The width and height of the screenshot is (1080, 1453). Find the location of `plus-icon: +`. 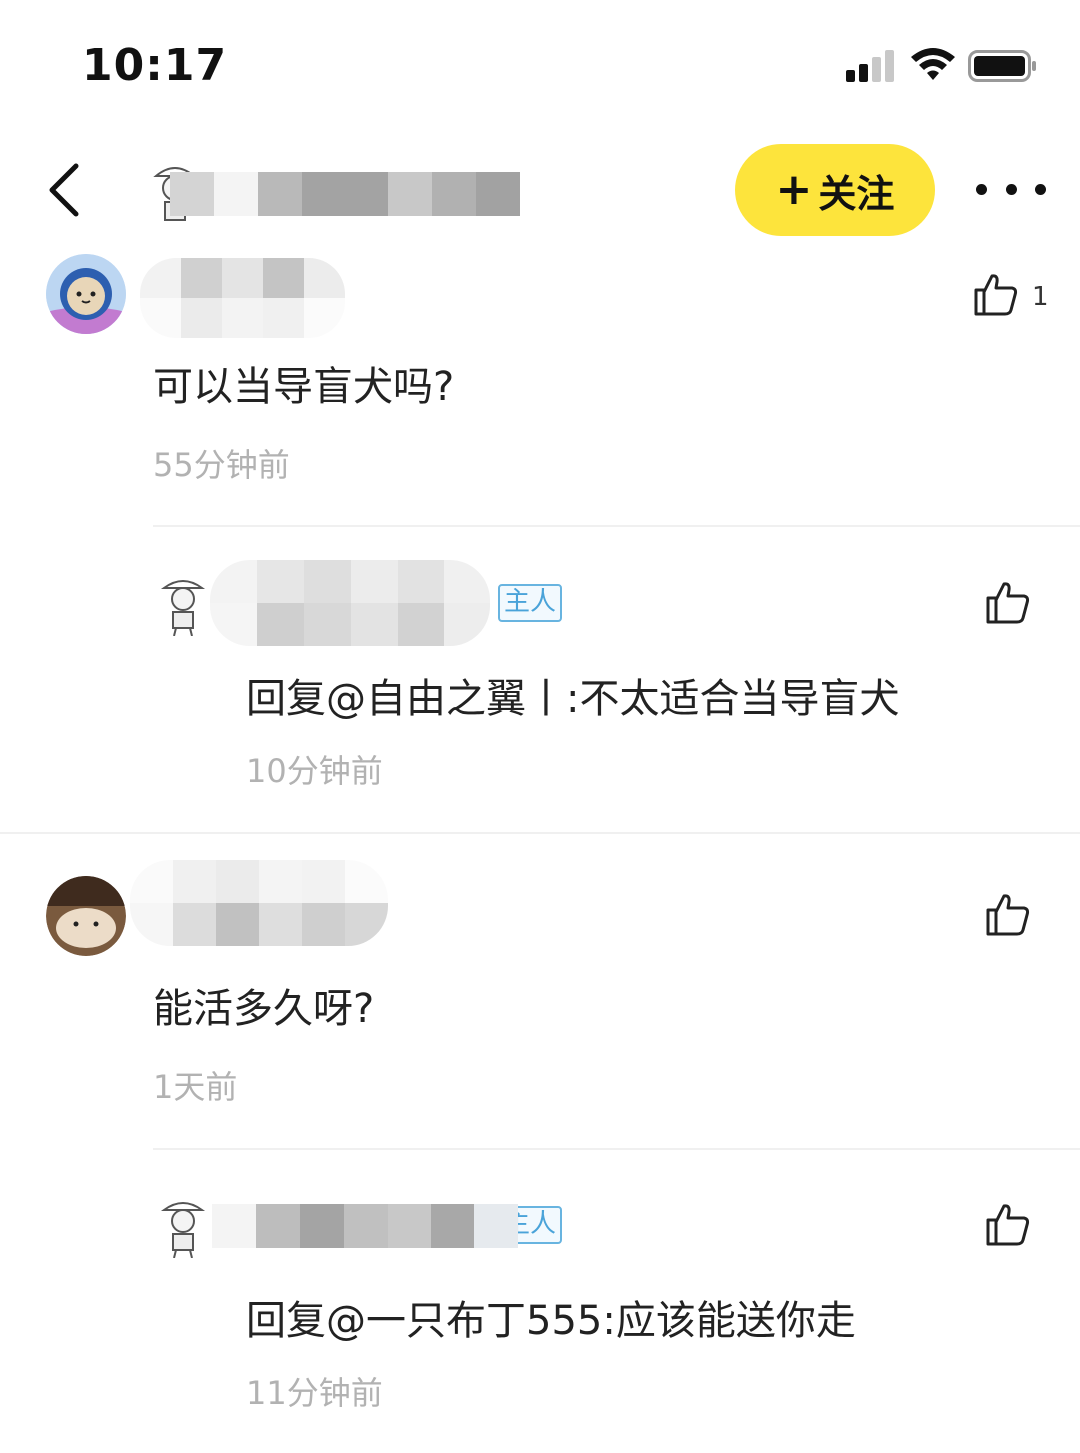

plus-icon: + is located at coordinates (794, 189).